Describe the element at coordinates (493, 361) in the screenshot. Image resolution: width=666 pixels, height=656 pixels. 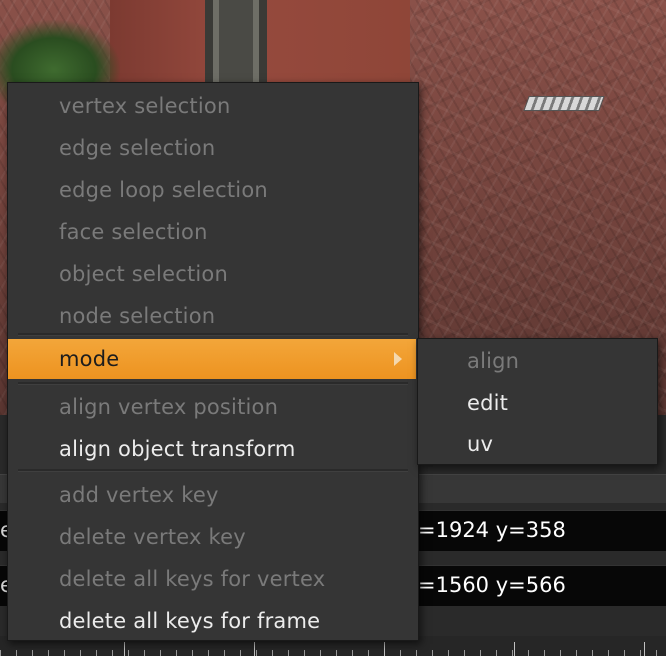
I see `menu-item-label: align` at that location.